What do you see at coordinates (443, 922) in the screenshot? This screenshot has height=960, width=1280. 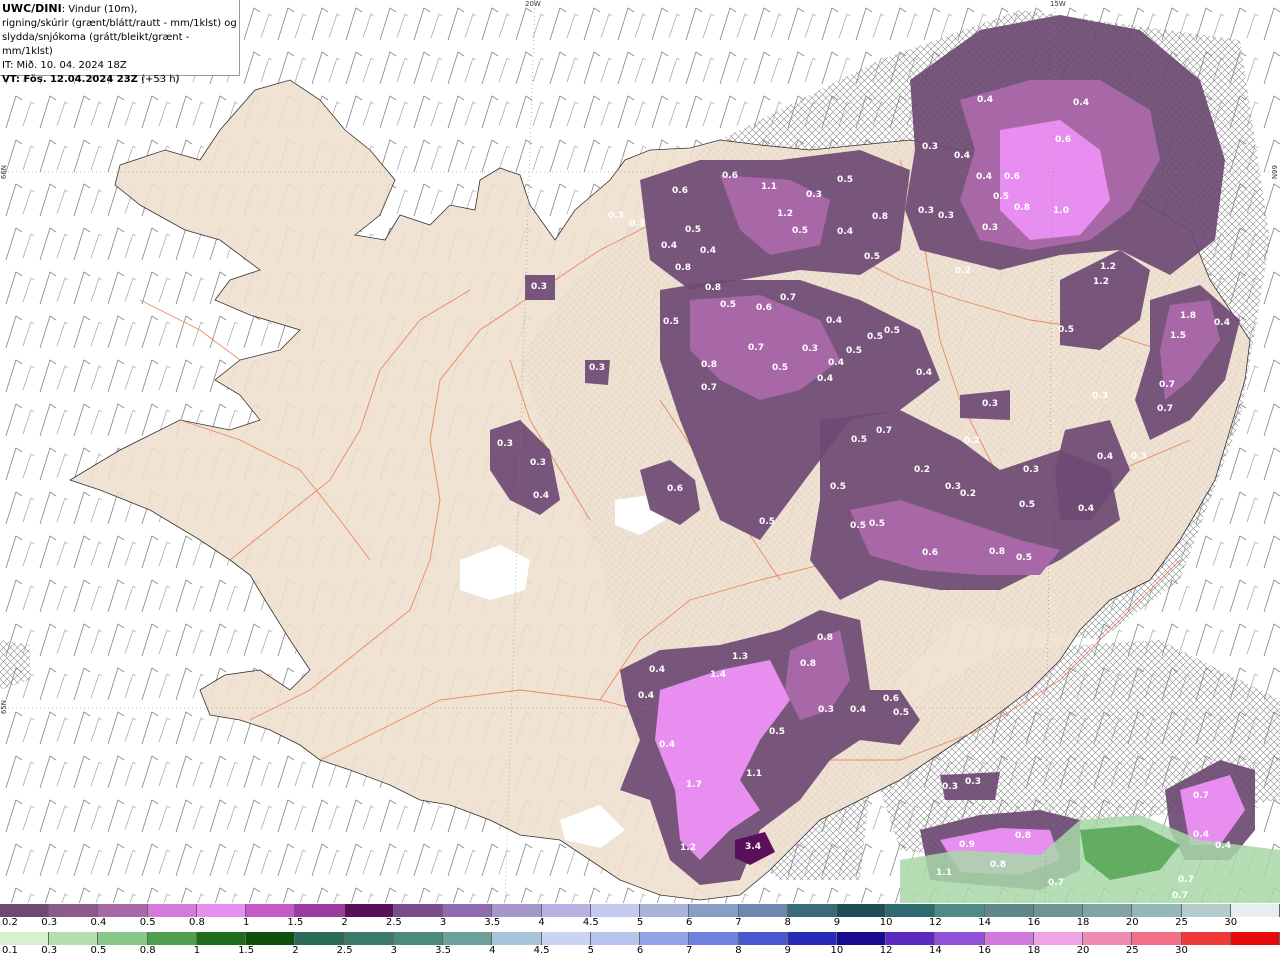 I see `snow-legend-label: 3` at bounding box center [443, 922].